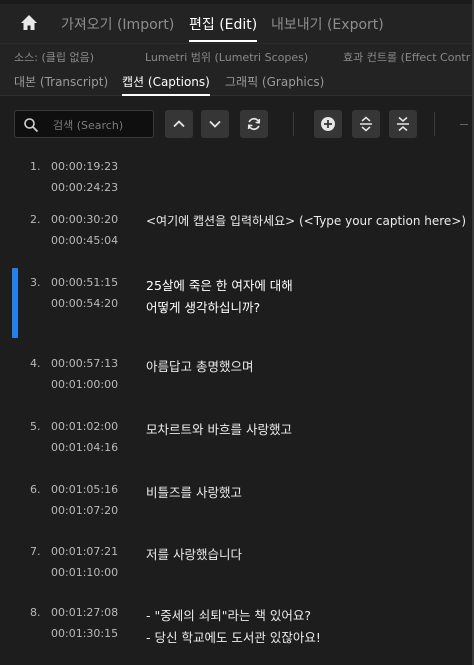  Describe the element at coordinates (237, 384) in the screenshot. I see `caption-row-4: 4. 00:00:57:13 00:01:00:00 아름답고 총명했으며` at that location.